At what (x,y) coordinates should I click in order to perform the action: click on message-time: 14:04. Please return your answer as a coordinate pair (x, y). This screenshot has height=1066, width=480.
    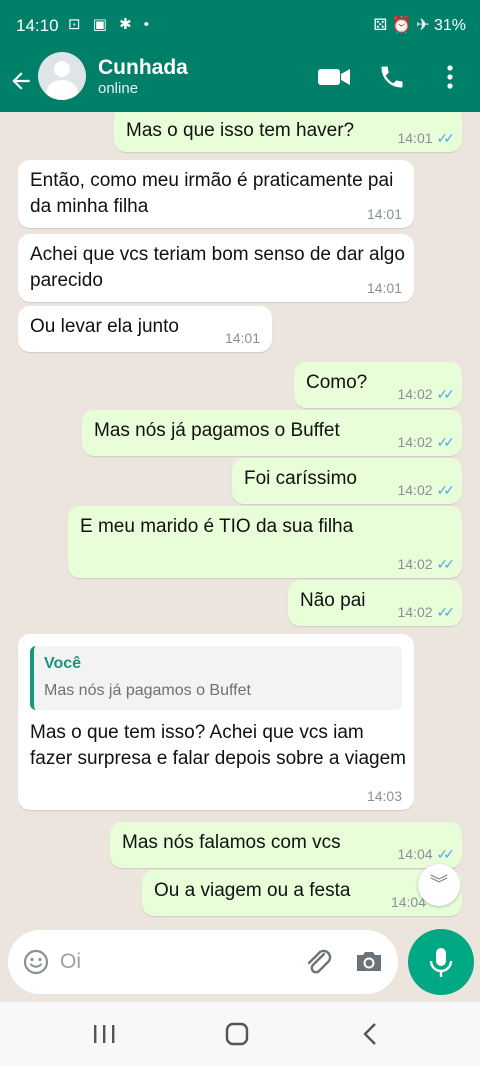
    Looking at the image, I should click on (415, 854).